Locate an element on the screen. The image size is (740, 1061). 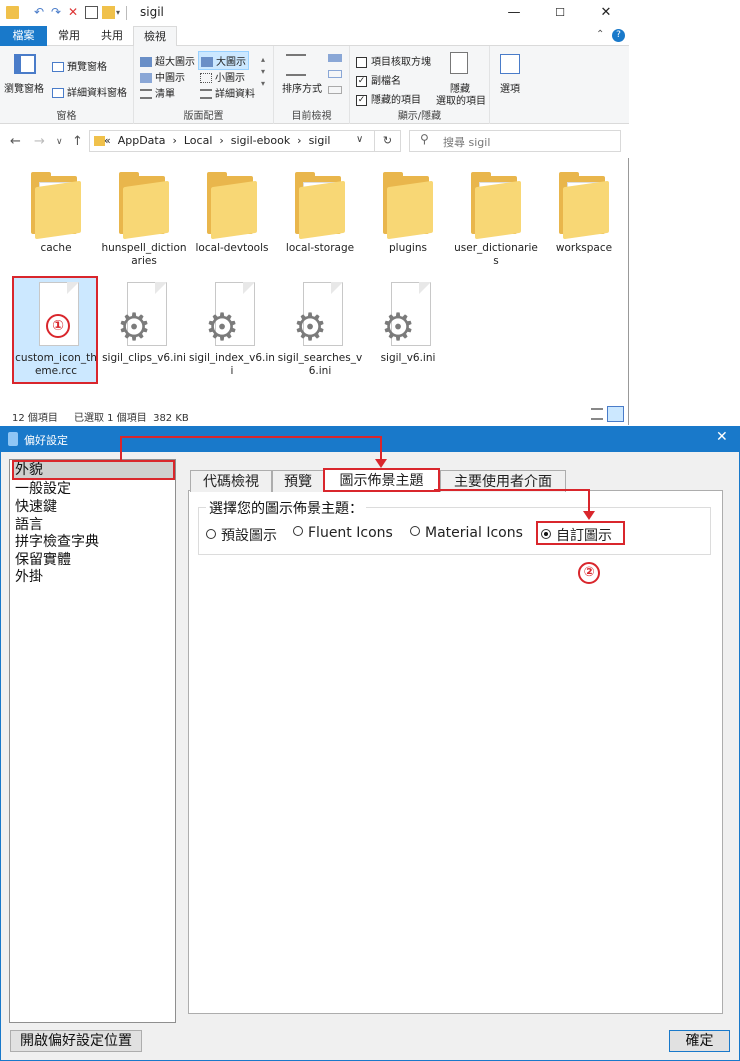
hide-selected-line2: 選取的項目 is located at coordinates (461, 99).